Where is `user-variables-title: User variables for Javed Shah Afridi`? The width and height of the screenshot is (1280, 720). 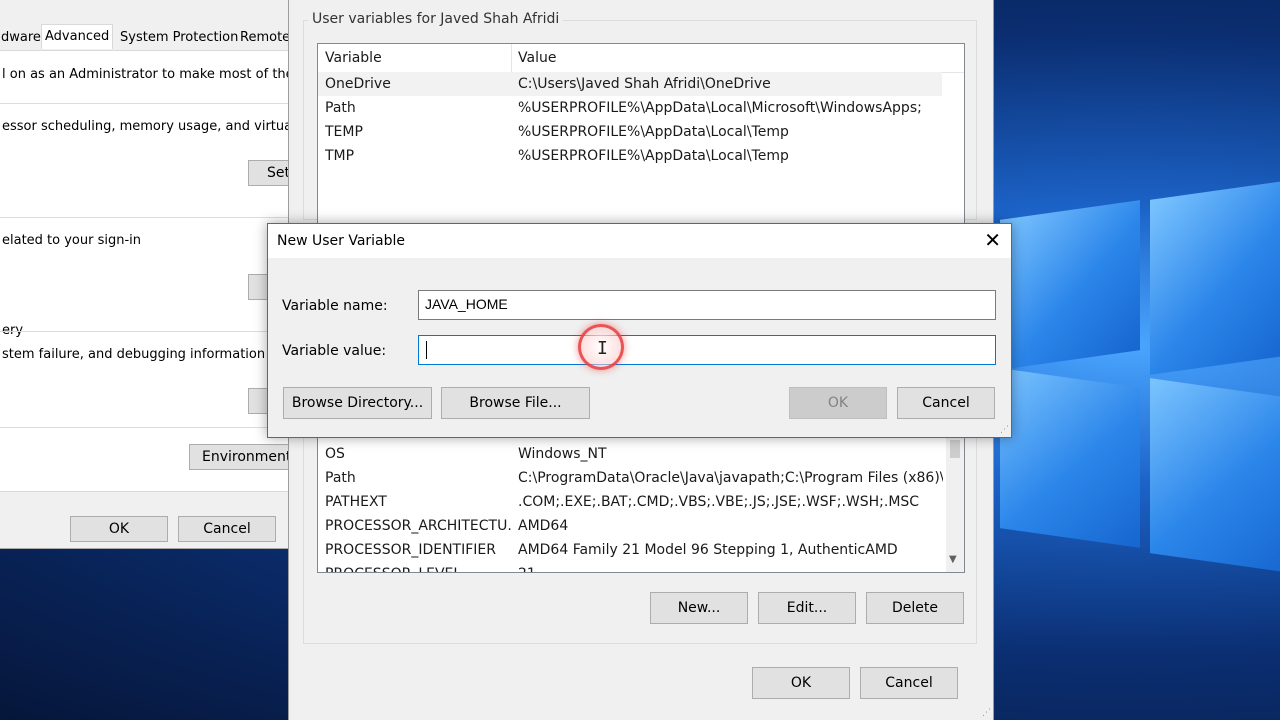
user-variables-title: User variables for Javed Shah Afridi is located at coordinates (436, 19).